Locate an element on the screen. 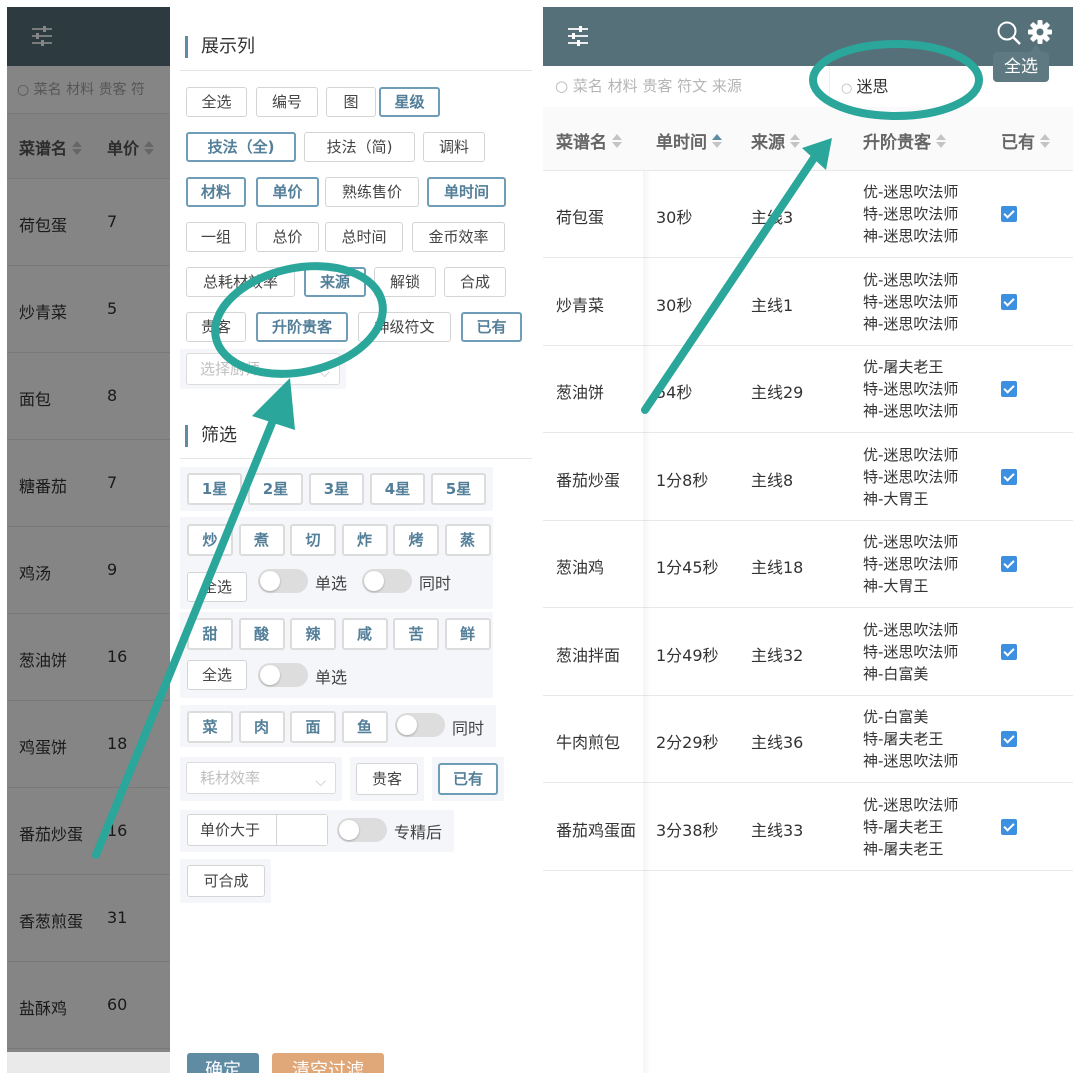 This screenshot has height=1080, width=1080. column-header-guests: 升阶贵客 is located at coordinates (904, 140).